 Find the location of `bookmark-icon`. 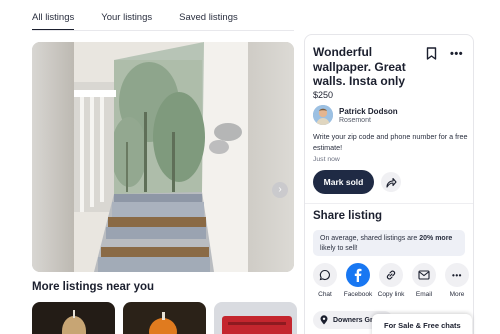

bookmark-icon is located at coordinates (431, 53).